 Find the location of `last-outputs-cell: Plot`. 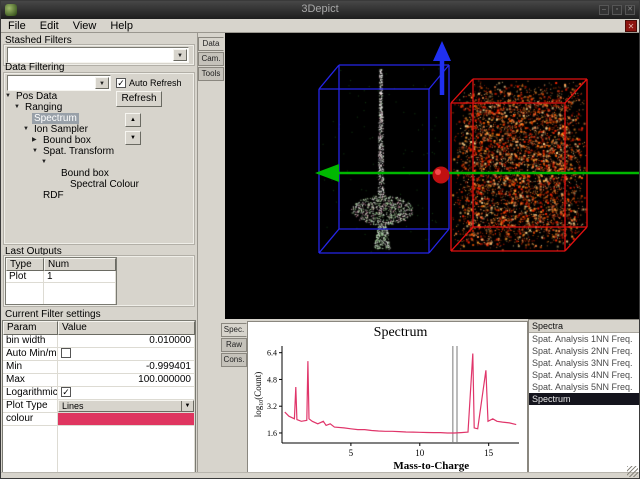

last-outputs-cell: Plot is located at coordinates (25, 277).